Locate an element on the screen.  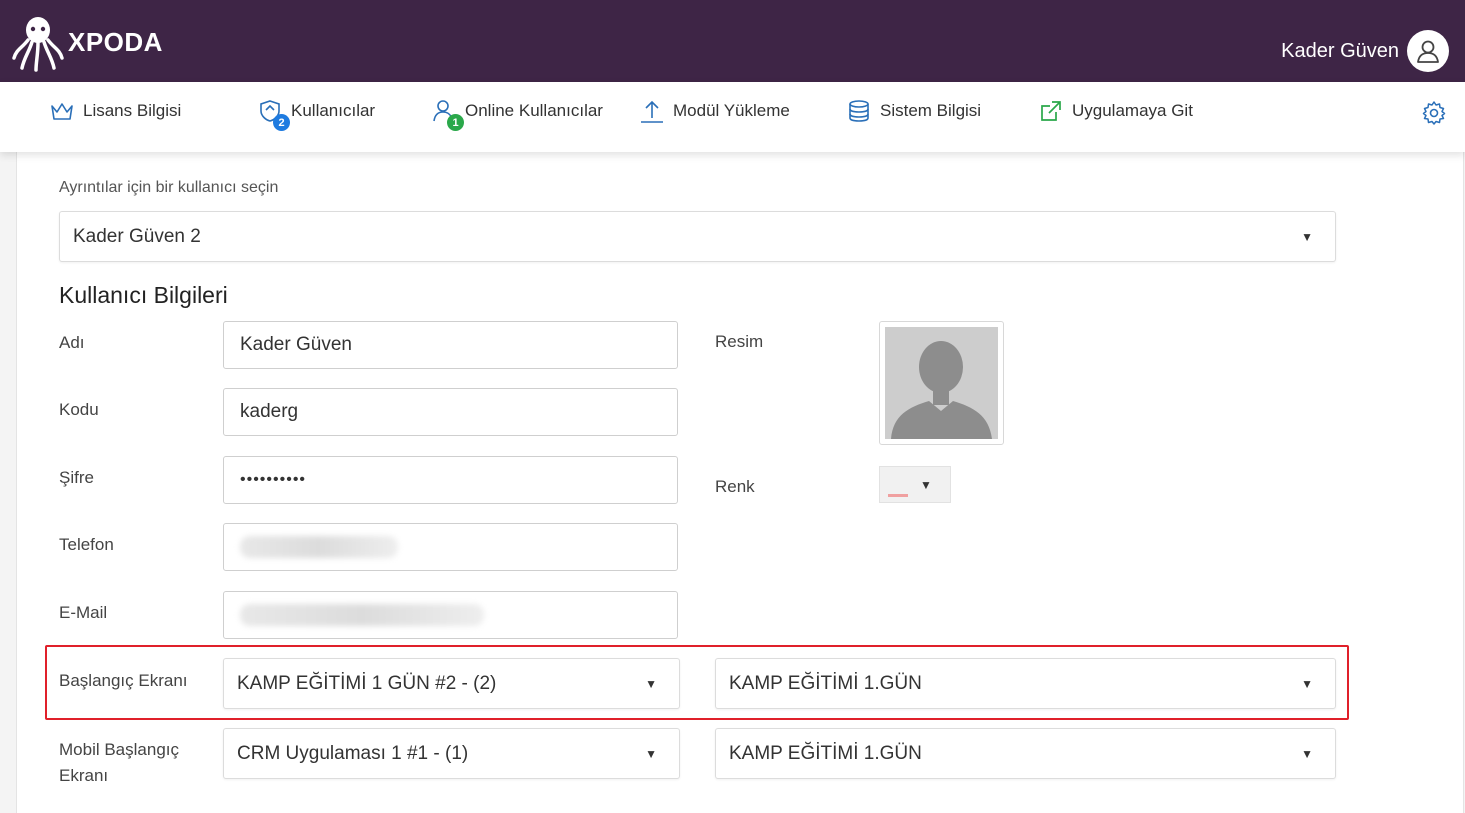
section-title: Kullanıcı Bilgileri is located at coordinates (143, 295).